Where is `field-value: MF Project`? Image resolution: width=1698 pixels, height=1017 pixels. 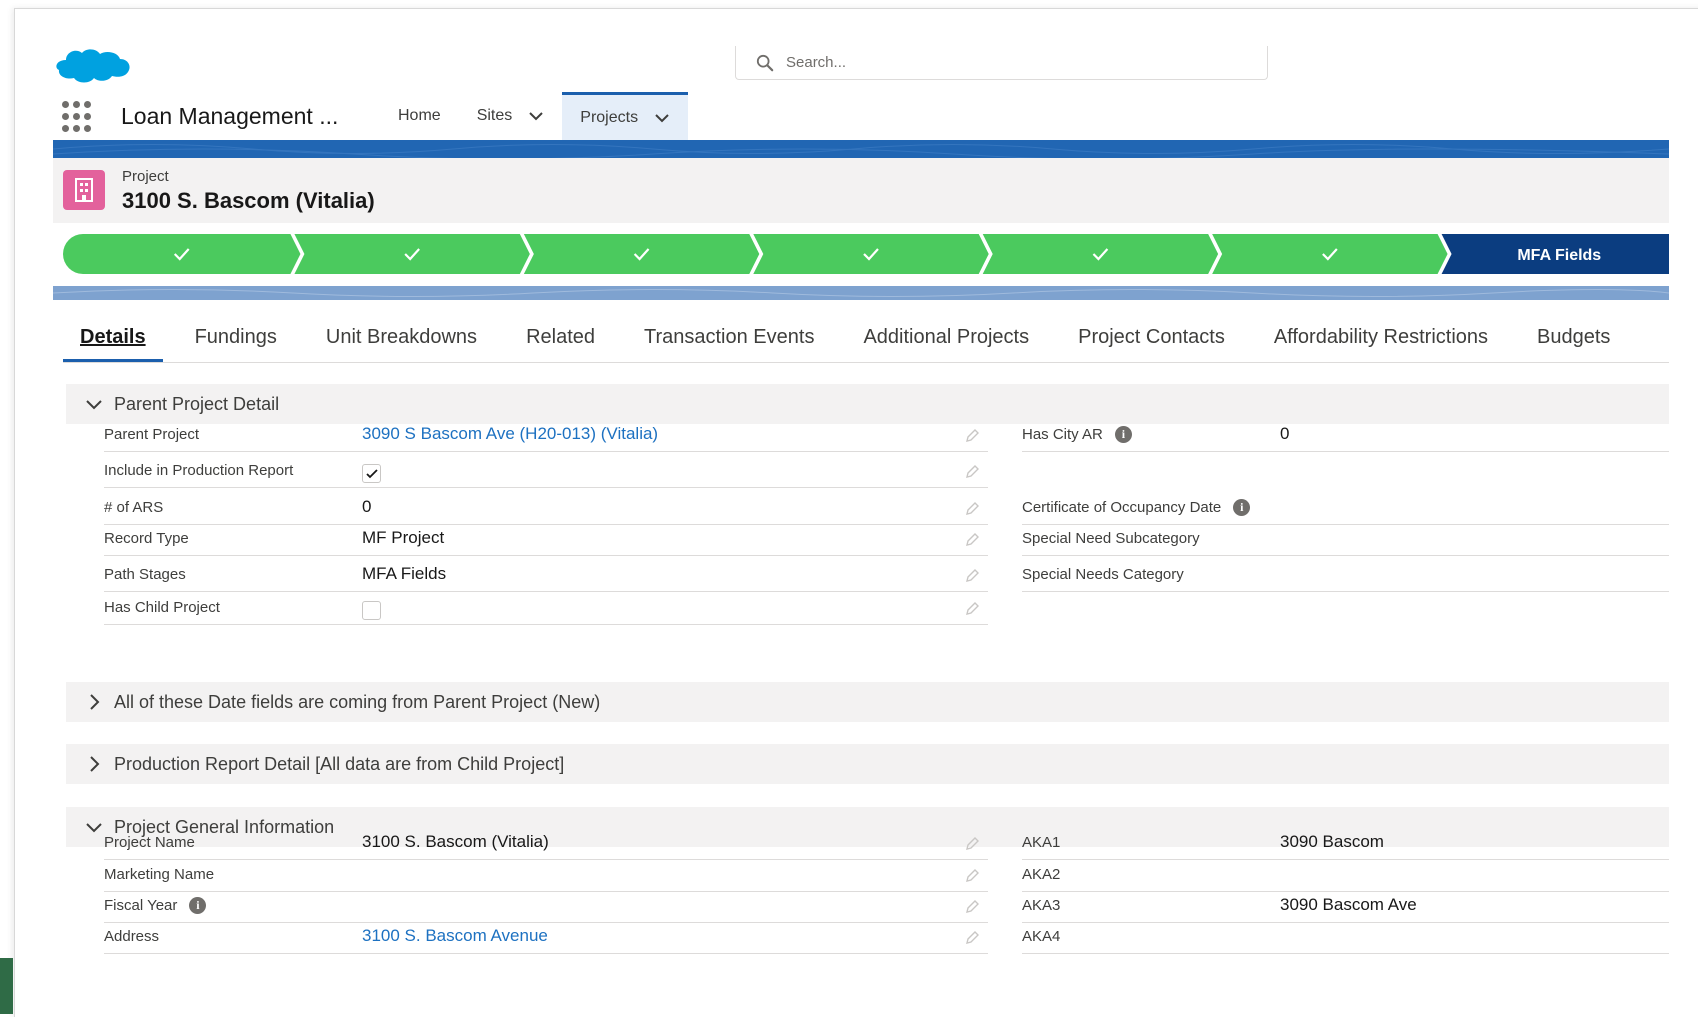
field-value: MF Project is located at coordinates (403, 537).